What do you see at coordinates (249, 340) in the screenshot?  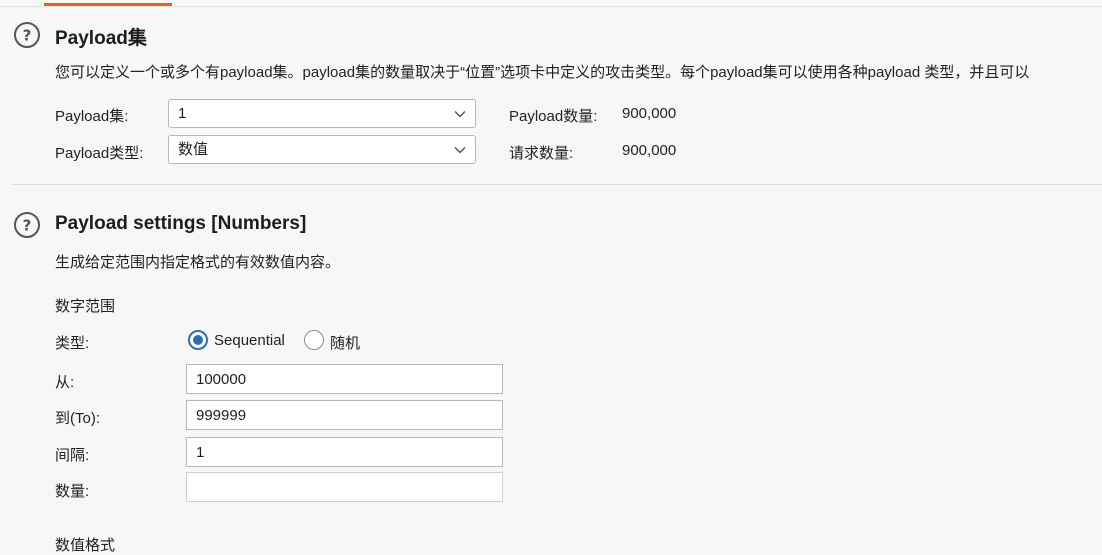 I see `sequential-radio-label: Sequential` at bounding box center [249, 340].